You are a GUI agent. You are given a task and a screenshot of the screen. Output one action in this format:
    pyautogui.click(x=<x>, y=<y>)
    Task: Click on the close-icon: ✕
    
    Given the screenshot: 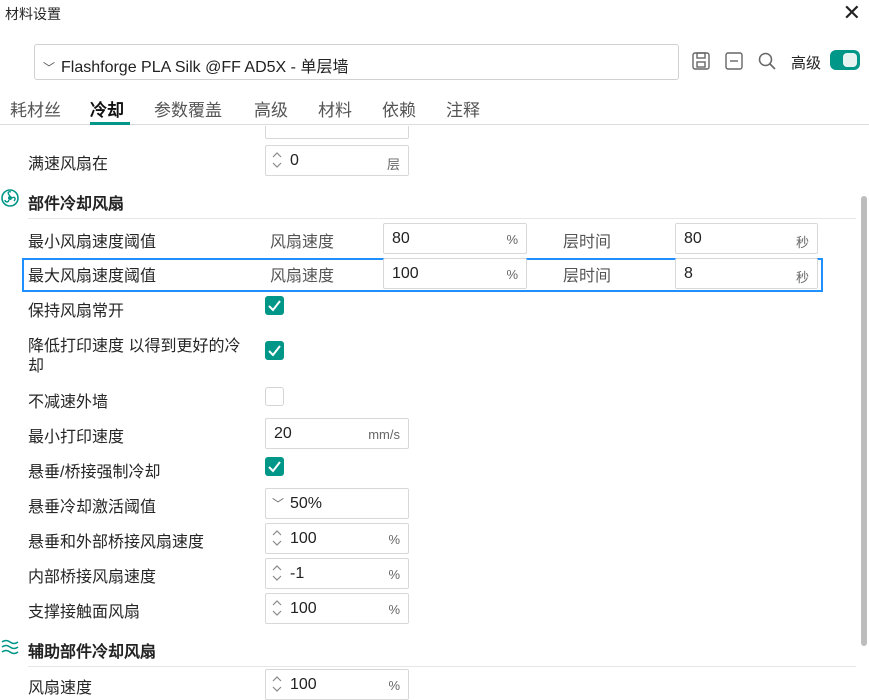 What is the action you would take?
    pyautogui.click(x=852, y=13)
    